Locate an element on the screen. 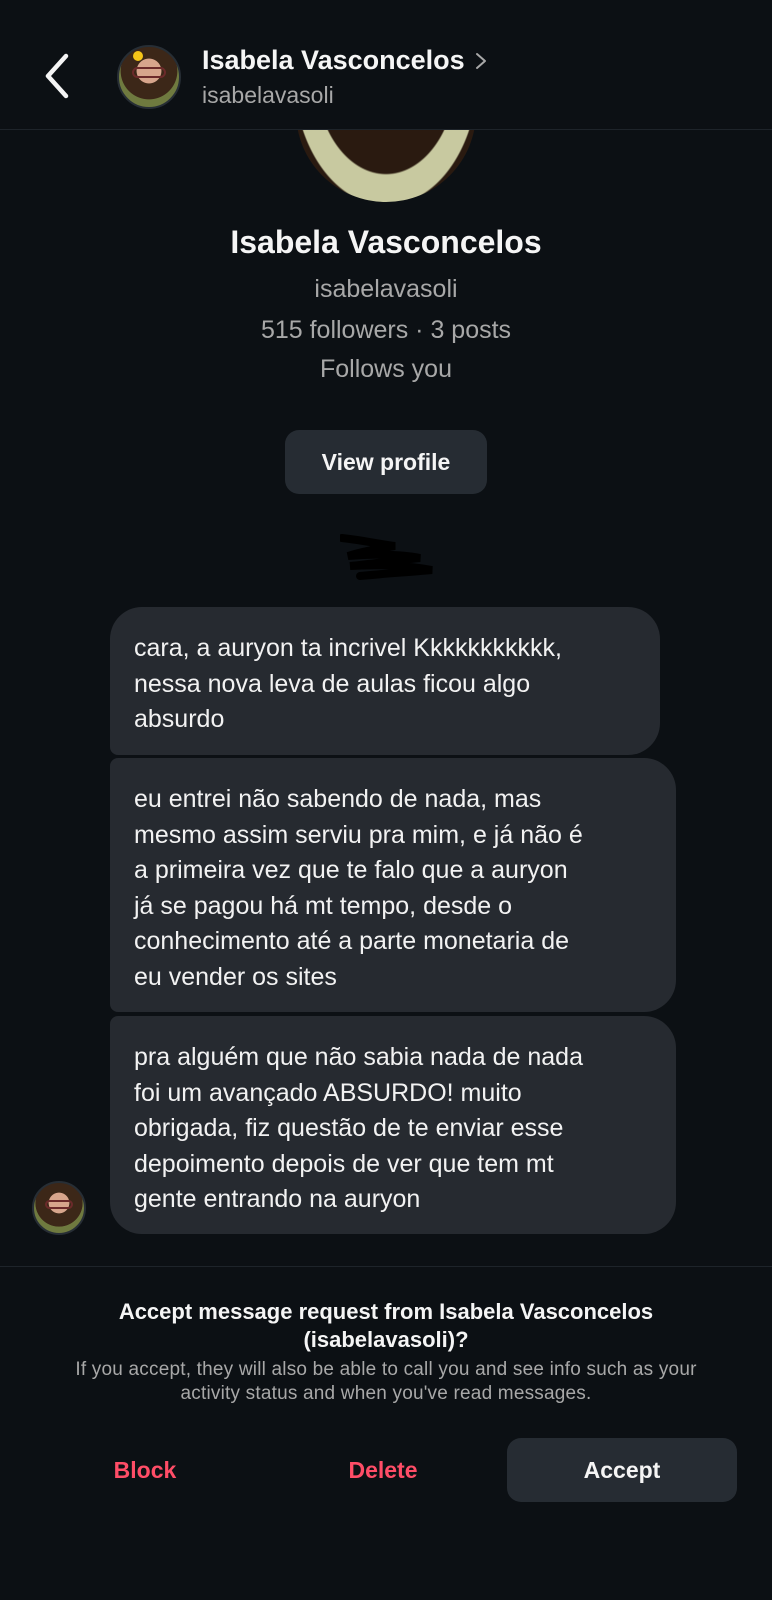 This screenshot has height=1600, width=772. message-line: já se pagou há mt tempo, desde o is located at coordinates (323, 905).